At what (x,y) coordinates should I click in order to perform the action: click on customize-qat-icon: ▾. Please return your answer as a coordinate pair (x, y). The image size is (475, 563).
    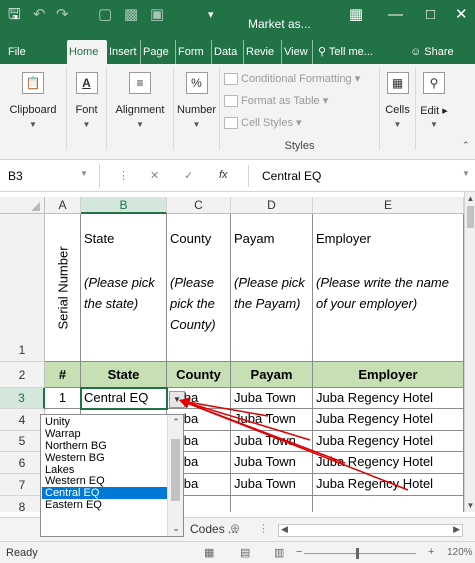
    Looking at the image, I should click on (211, 15).